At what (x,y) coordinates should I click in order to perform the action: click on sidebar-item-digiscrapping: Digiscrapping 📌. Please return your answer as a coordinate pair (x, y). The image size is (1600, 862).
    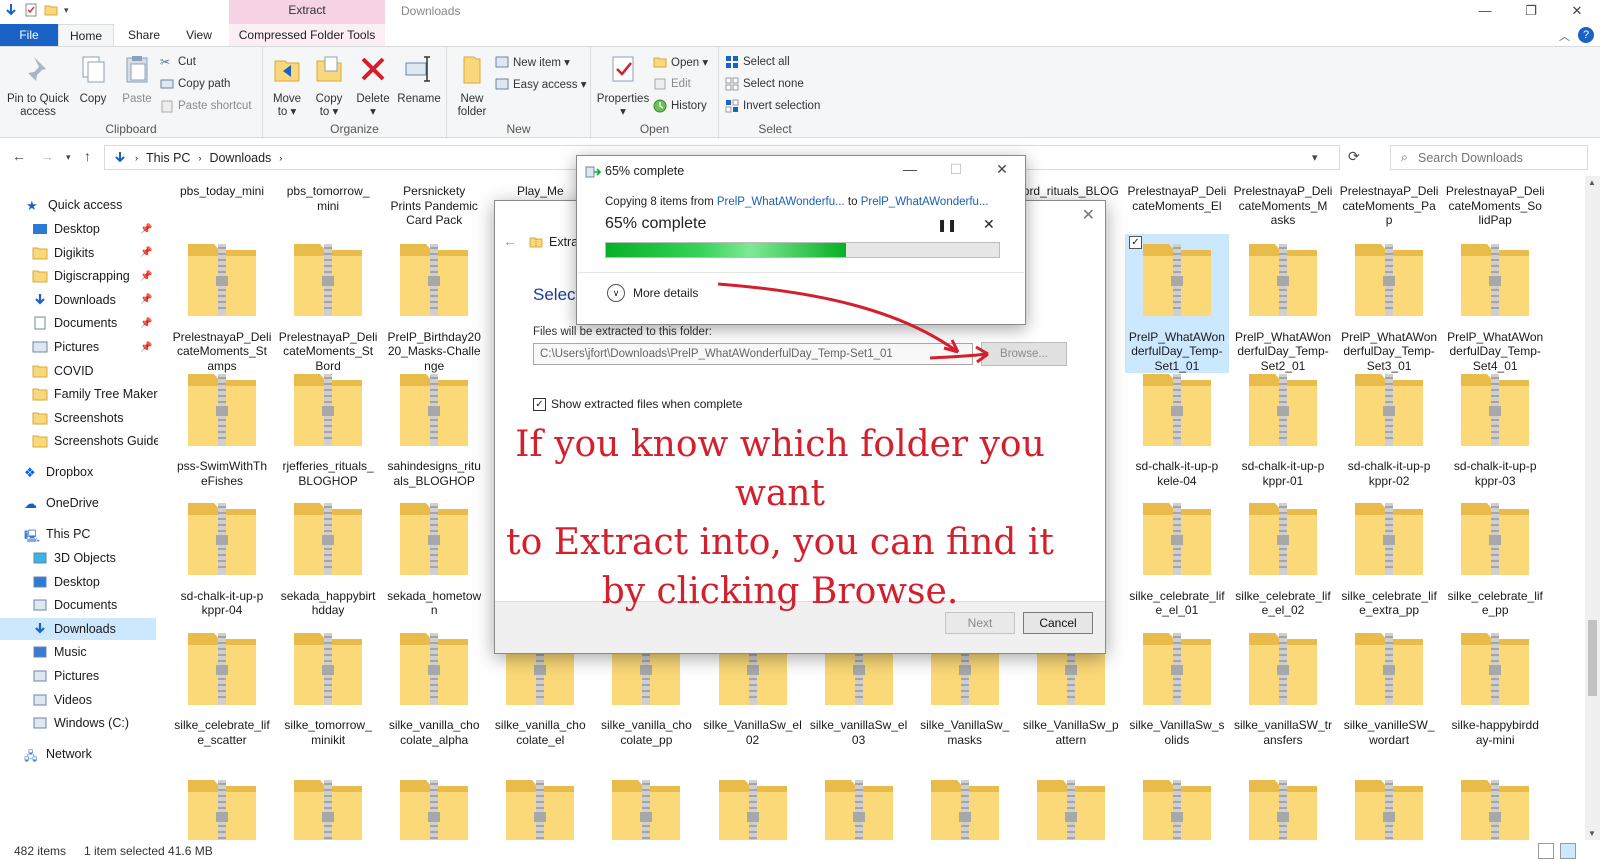
    Looking at the image, I should click on (92, 276).